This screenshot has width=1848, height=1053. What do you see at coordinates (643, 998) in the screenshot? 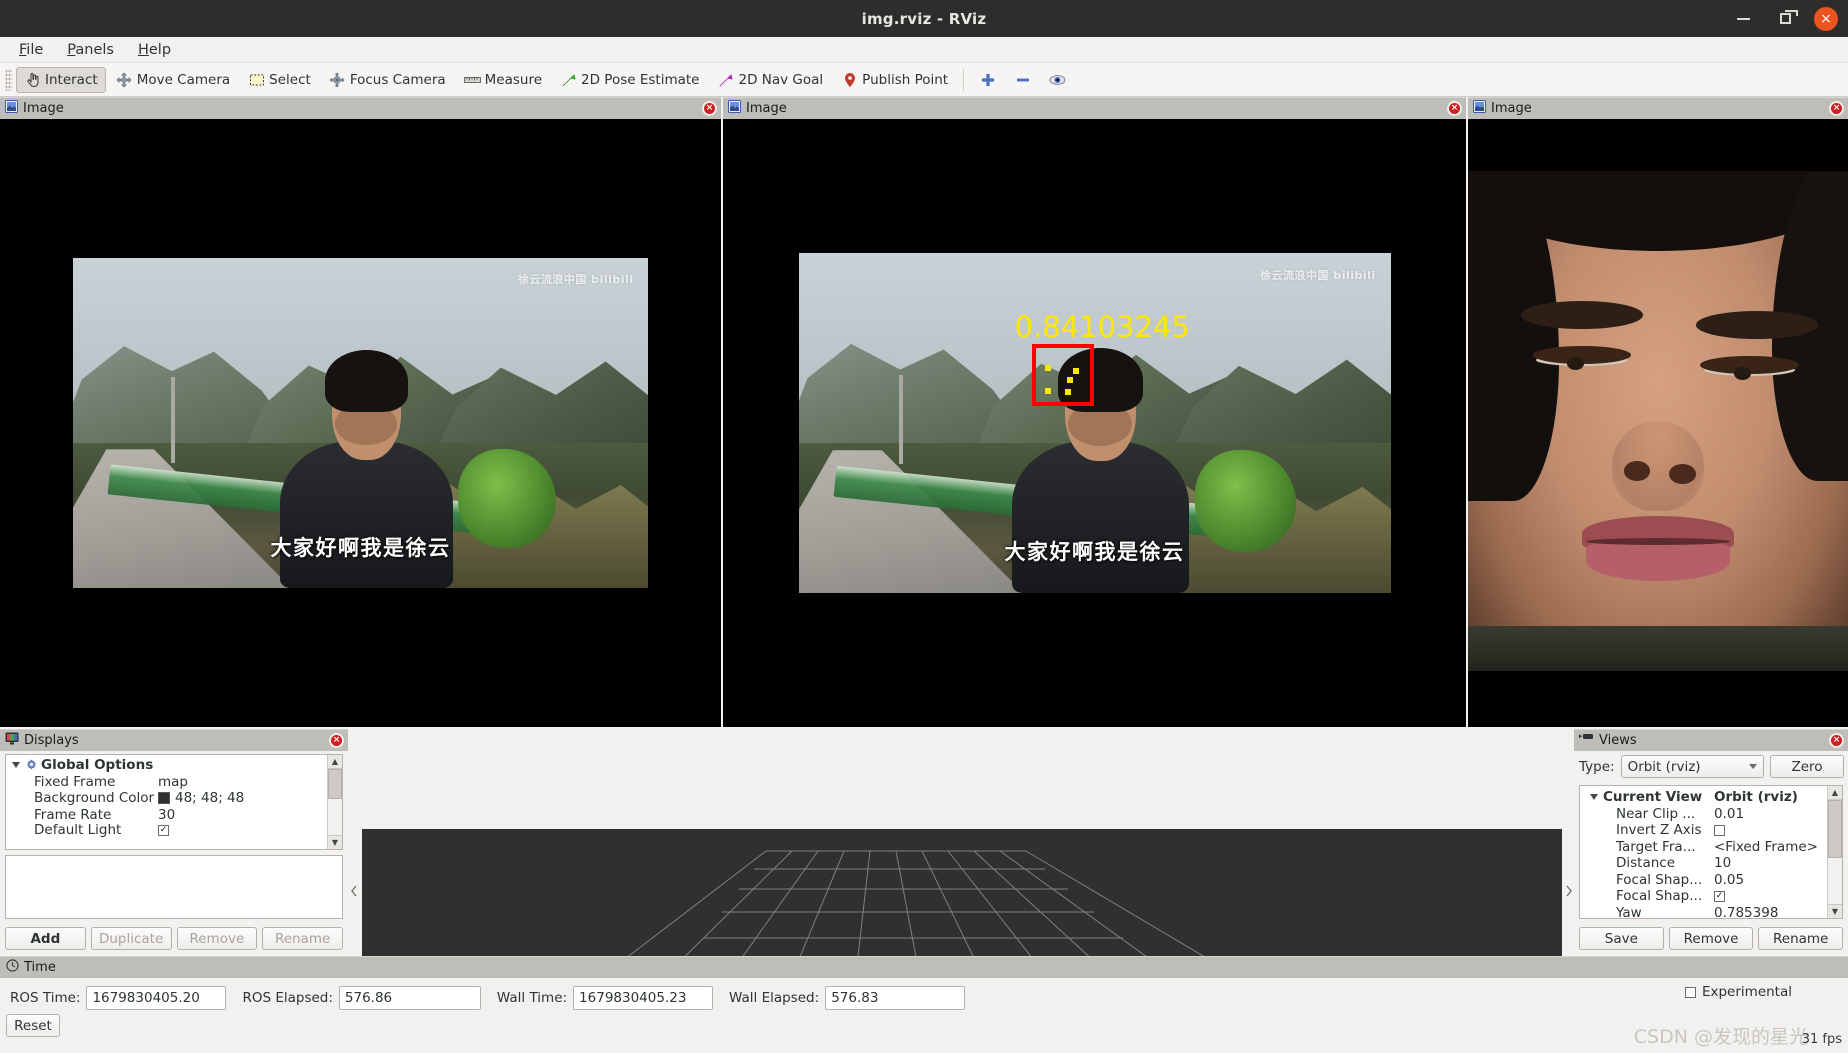
I see `wall-time-input: 1679830405.23` at bounding box center [643, 998].